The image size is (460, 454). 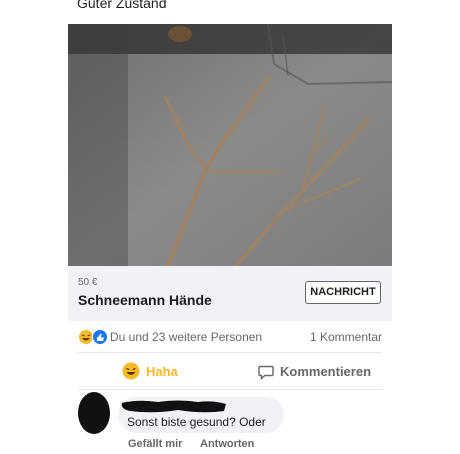 I want to click on condition-text: Guter Zustand, so click(x=122, y=5).